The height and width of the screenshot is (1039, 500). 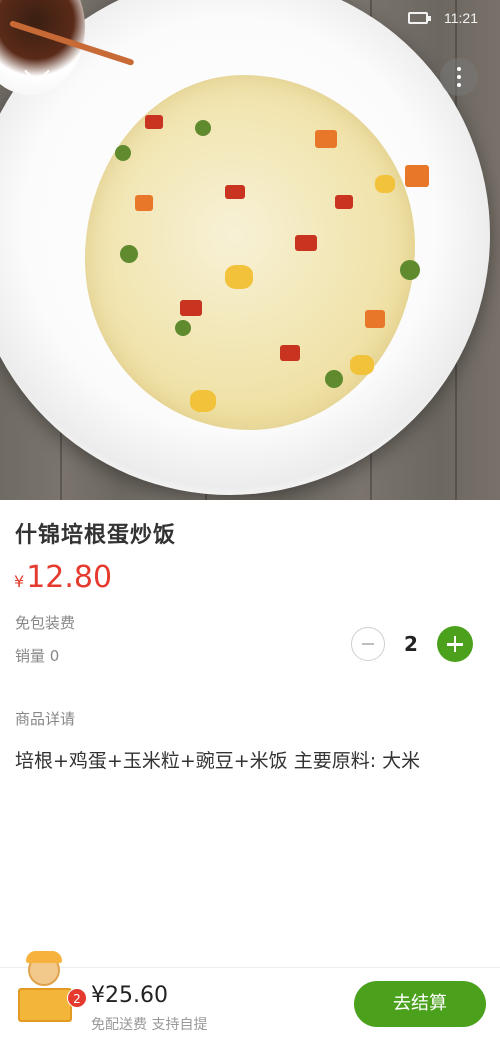 What do you see at coordinates (419, 18) in the screenshot?
I see `battery-icon` at bounding box center [419, 18].